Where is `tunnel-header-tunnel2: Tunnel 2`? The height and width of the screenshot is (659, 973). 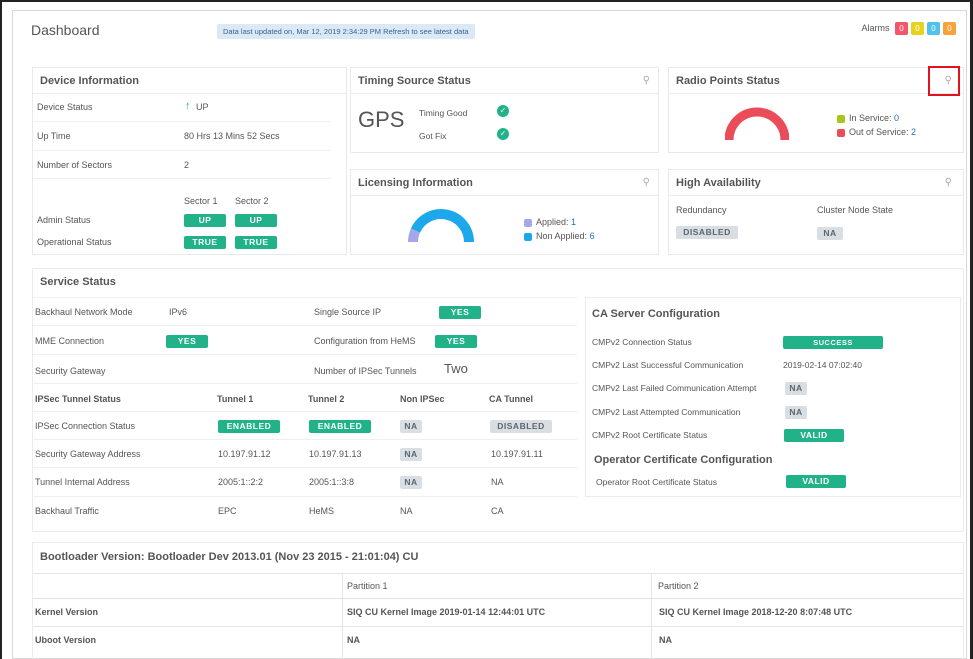
tunnel-header-tunnel2: Tunnel 2 is located at coordinates (326, 399).